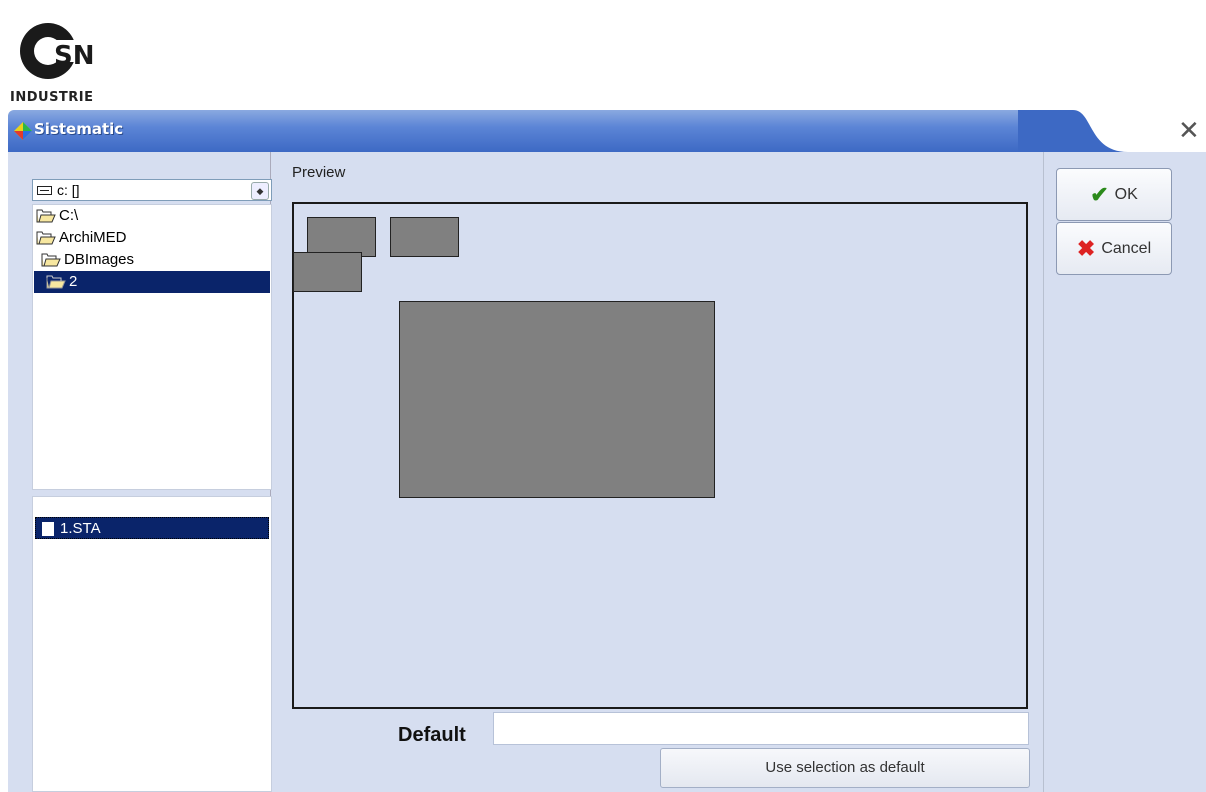  Describe the element at coordinates (152, 644) in the screenshot. I see `file-list: 1.STA` at that location.